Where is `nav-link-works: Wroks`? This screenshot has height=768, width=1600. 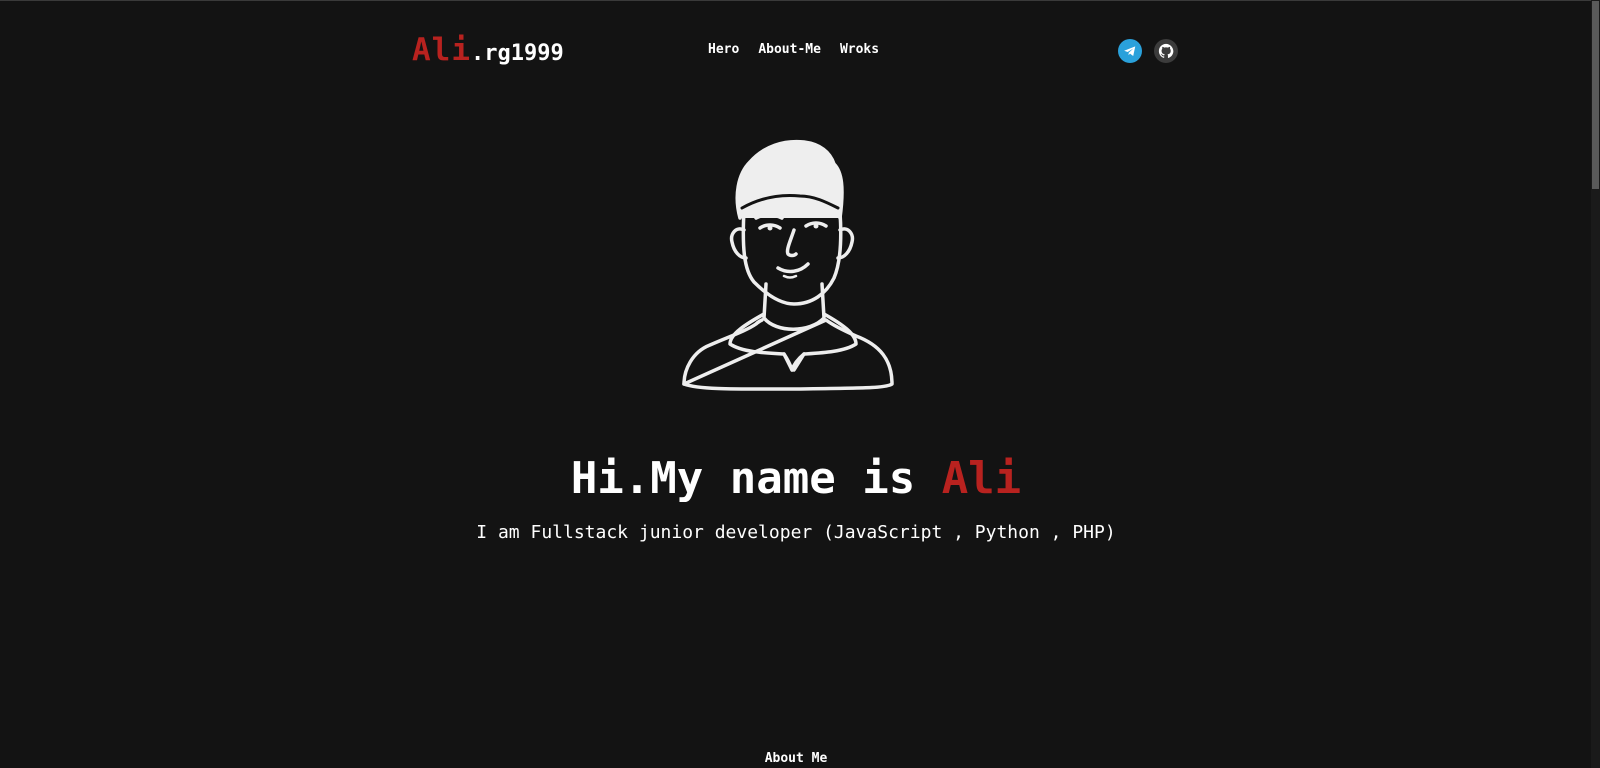
nav-link-works: Wroks is located at coordinates (859, 49).